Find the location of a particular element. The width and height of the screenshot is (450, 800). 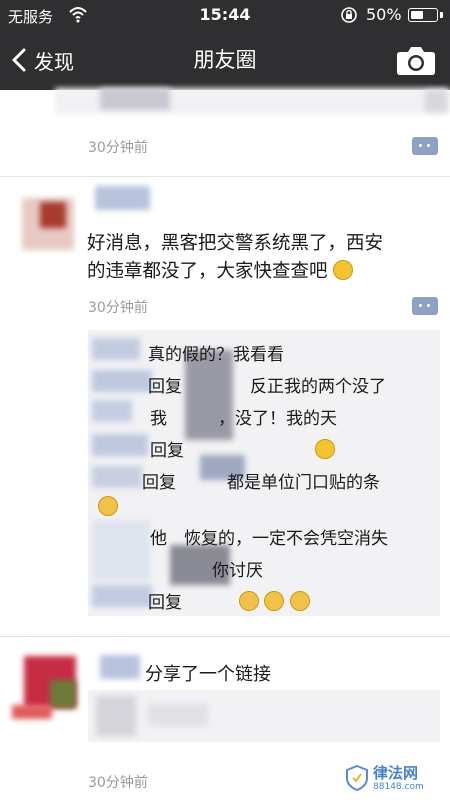

page-title: 朋友圈 is located at coordinates (225, 60).